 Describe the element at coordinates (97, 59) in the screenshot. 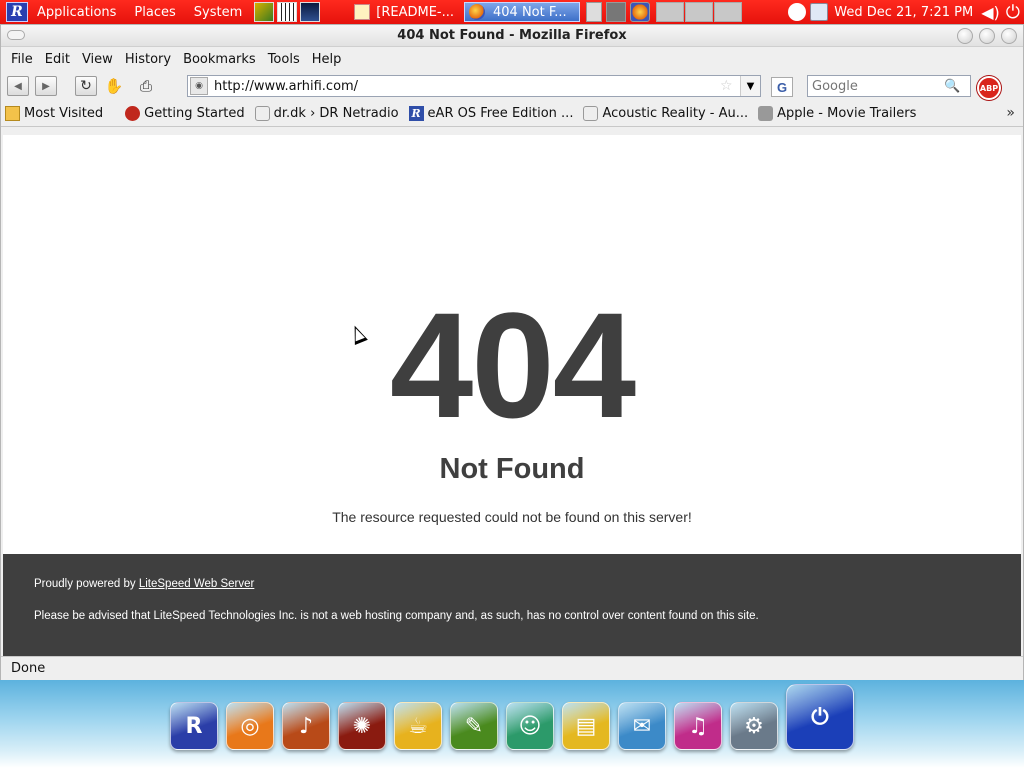

I see `menu-view: View` at that location.